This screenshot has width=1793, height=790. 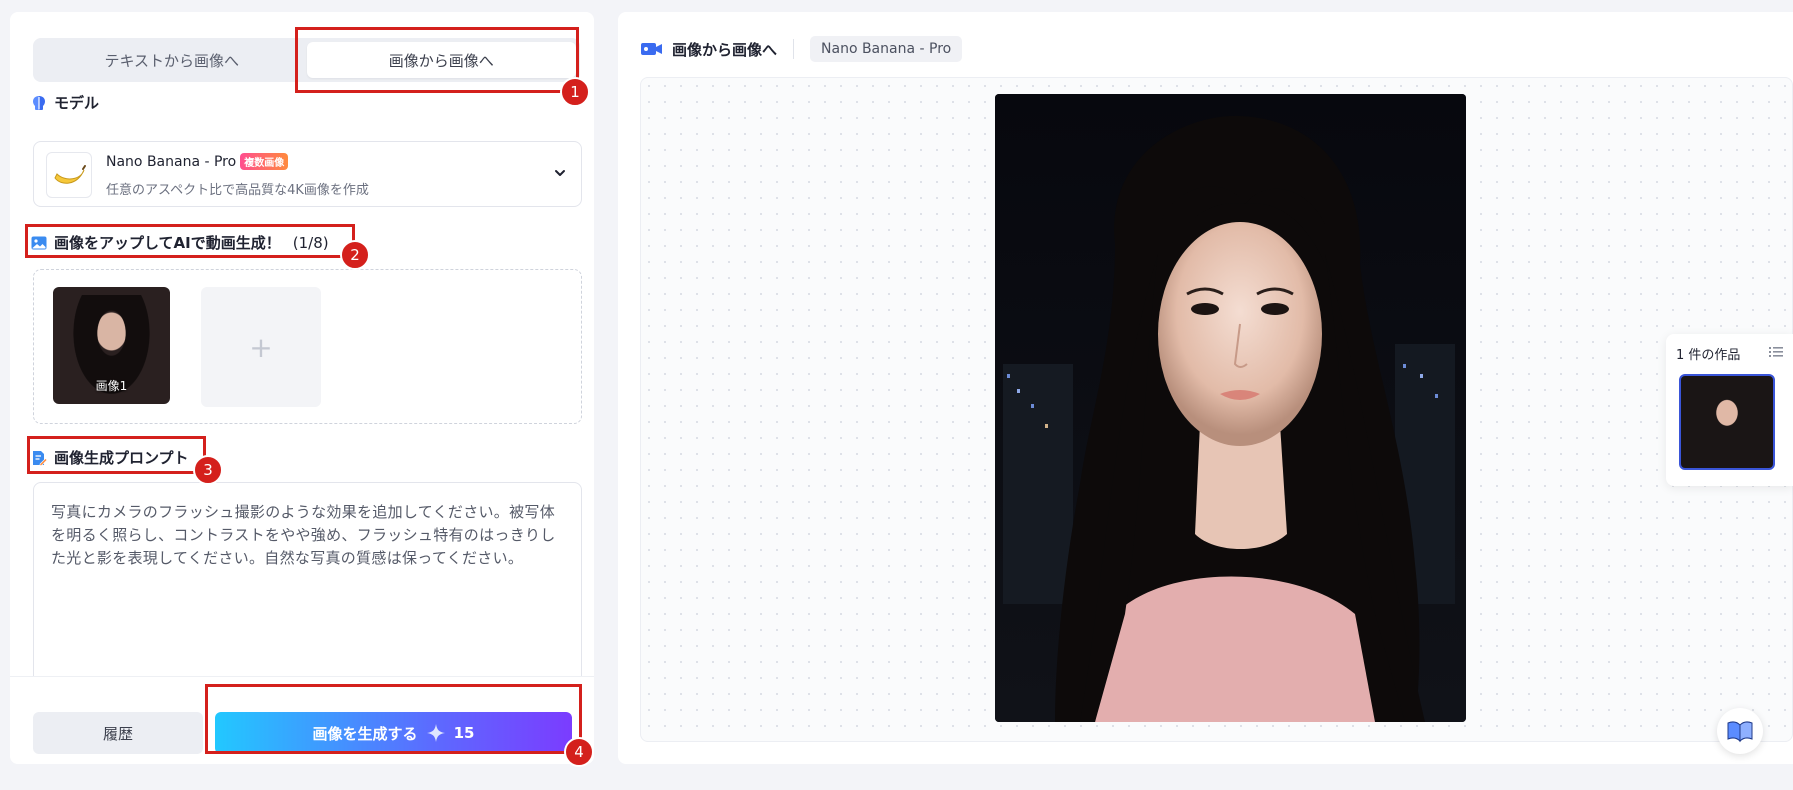 I want to click on uploaded-image-label: 画像1, so click(x=111, y=386).